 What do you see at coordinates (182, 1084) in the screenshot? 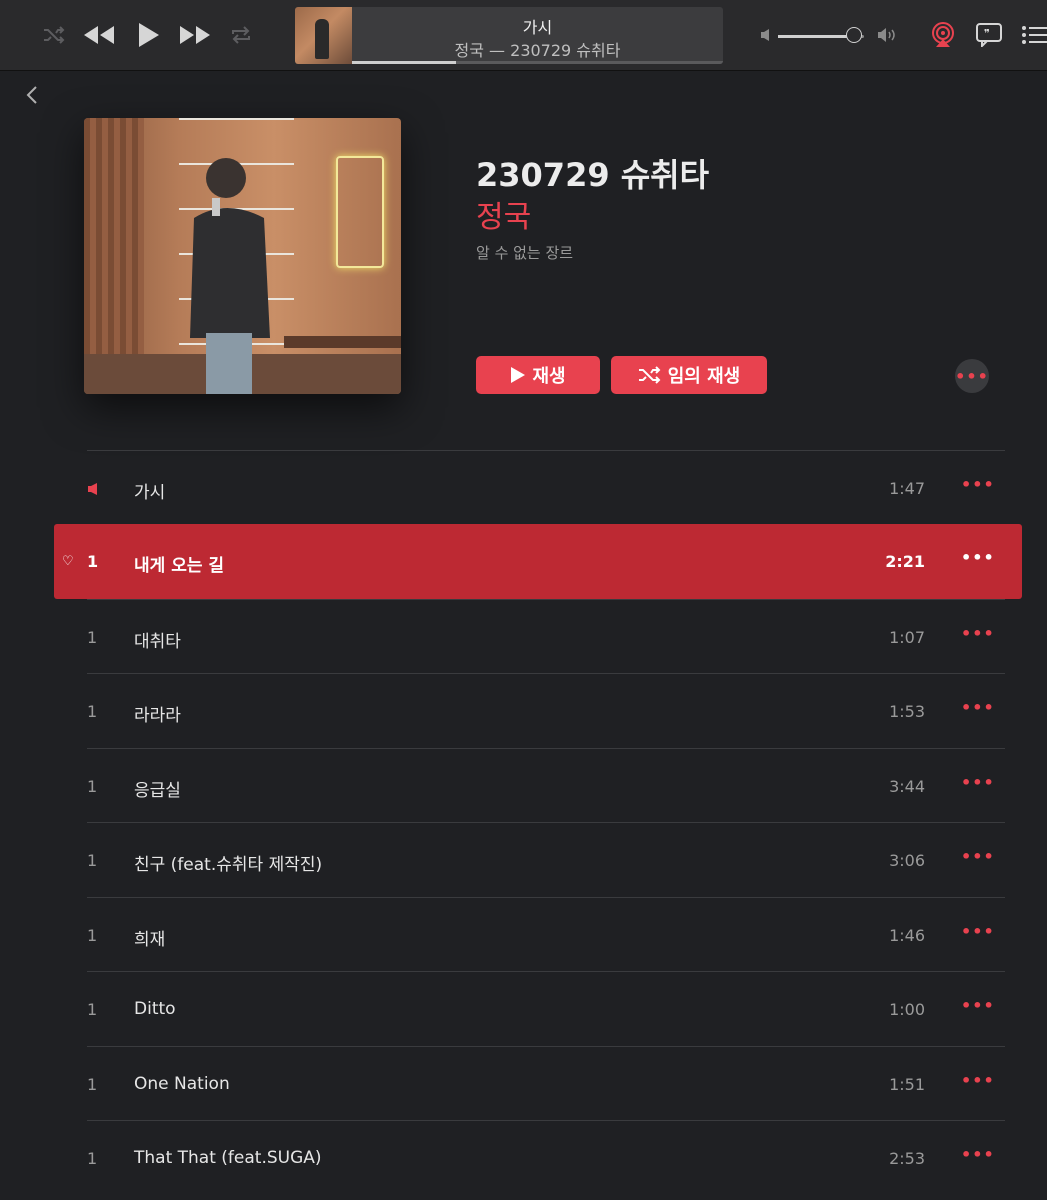
I see `track-title: One Nation` at bounding box center [182, 1084].